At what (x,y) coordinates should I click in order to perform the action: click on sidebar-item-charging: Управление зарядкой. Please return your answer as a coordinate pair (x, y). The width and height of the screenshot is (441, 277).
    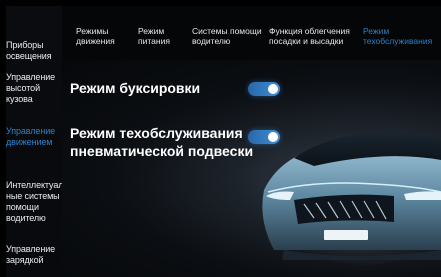
    Looking at the image, I should click on (36, 255).